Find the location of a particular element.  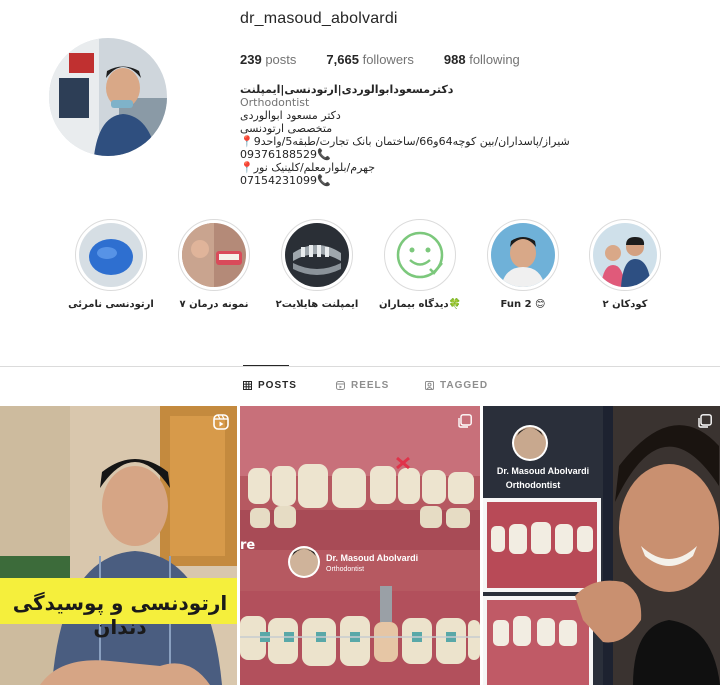

post-tile: Dr. Masoud Abolvardi Orthodontist is located at coordinates (601, 545).